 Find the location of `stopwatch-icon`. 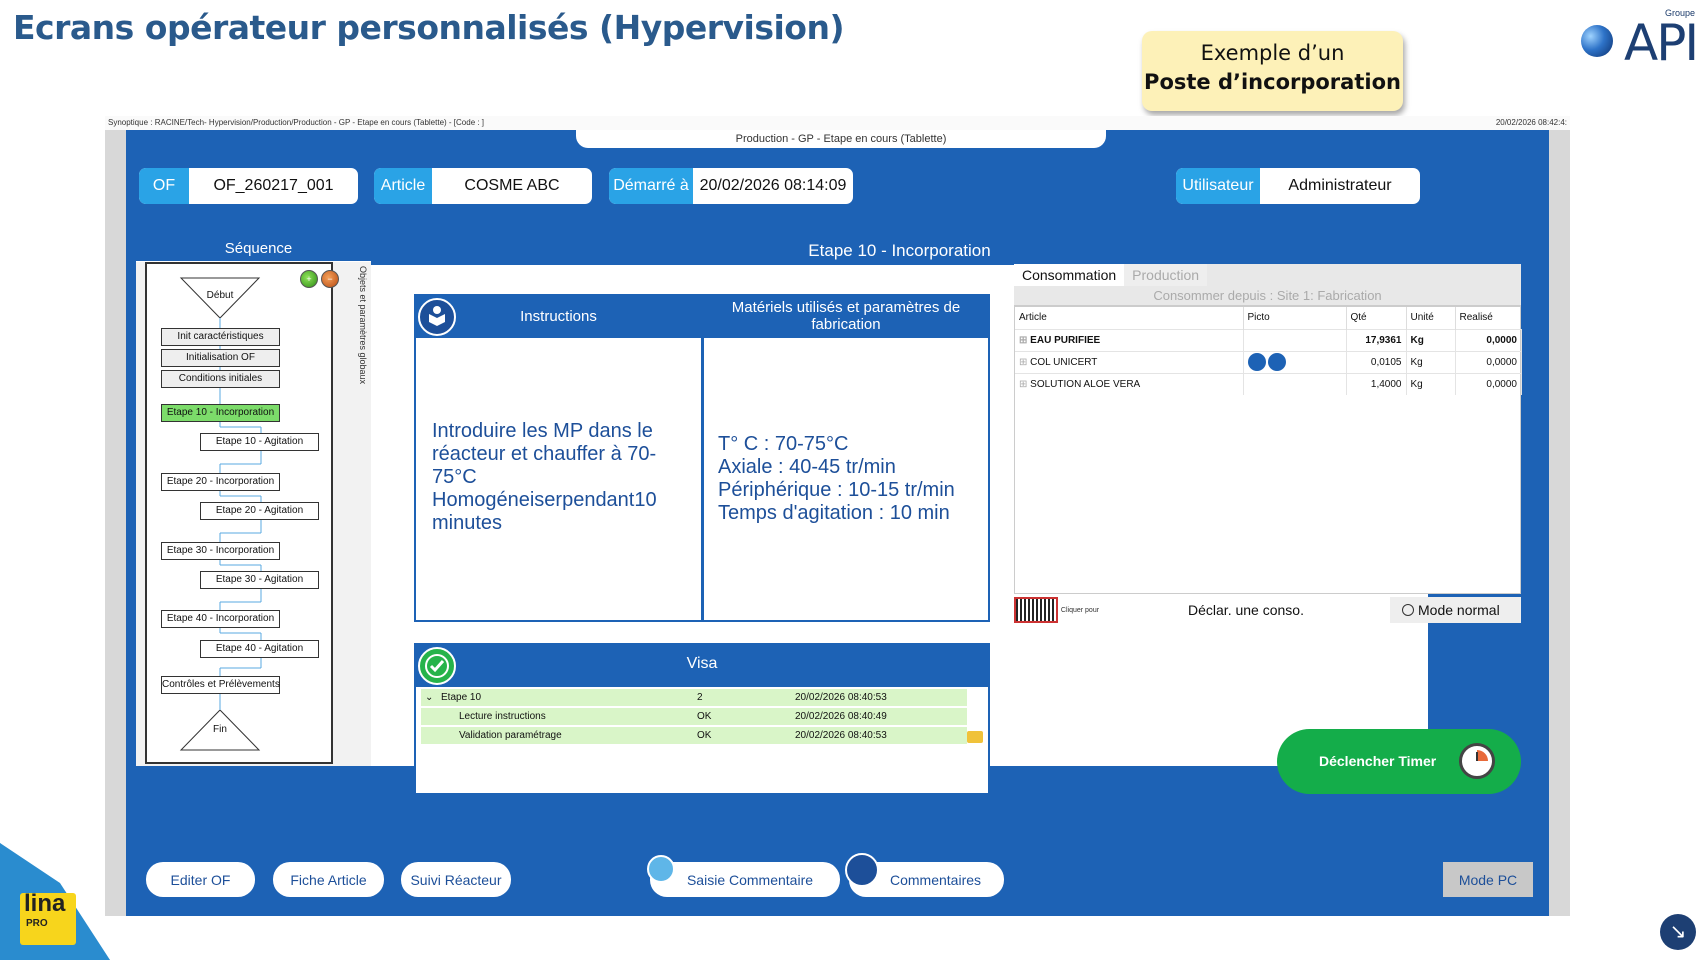

stopwatch-icon is located at coordinates (1477, 761).